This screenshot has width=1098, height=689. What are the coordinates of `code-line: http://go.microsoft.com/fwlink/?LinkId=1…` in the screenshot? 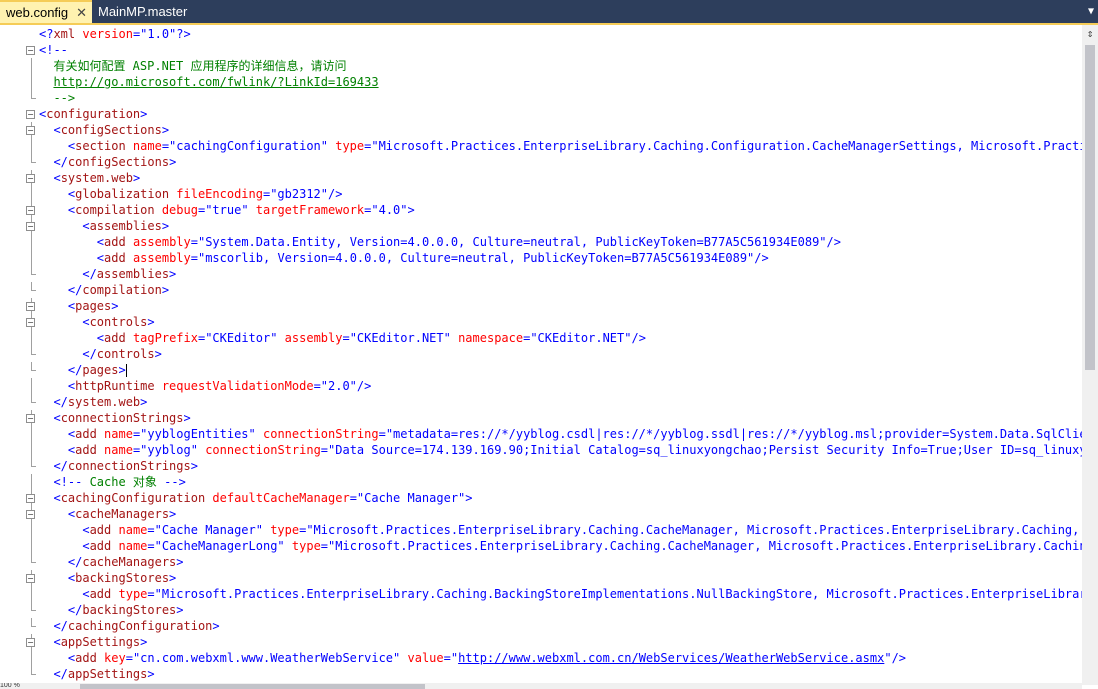 It's located at (541, 82).